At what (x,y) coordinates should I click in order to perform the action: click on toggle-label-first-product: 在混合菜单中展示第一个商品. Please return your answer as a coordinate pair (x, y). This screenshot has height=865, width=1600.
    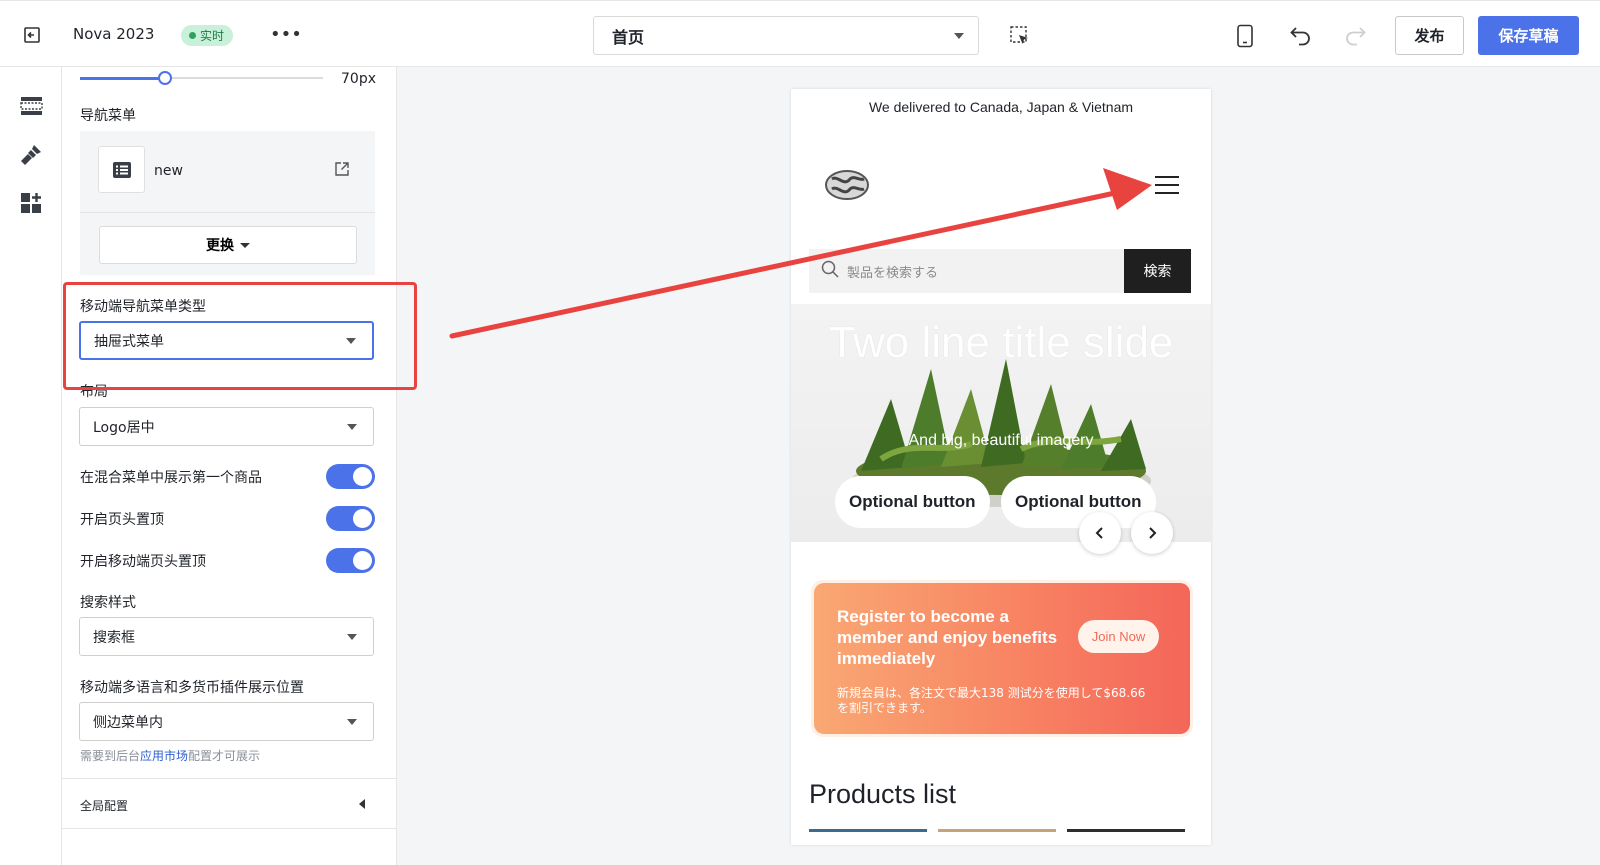
    Looking at the image, I should click on (171, 478).